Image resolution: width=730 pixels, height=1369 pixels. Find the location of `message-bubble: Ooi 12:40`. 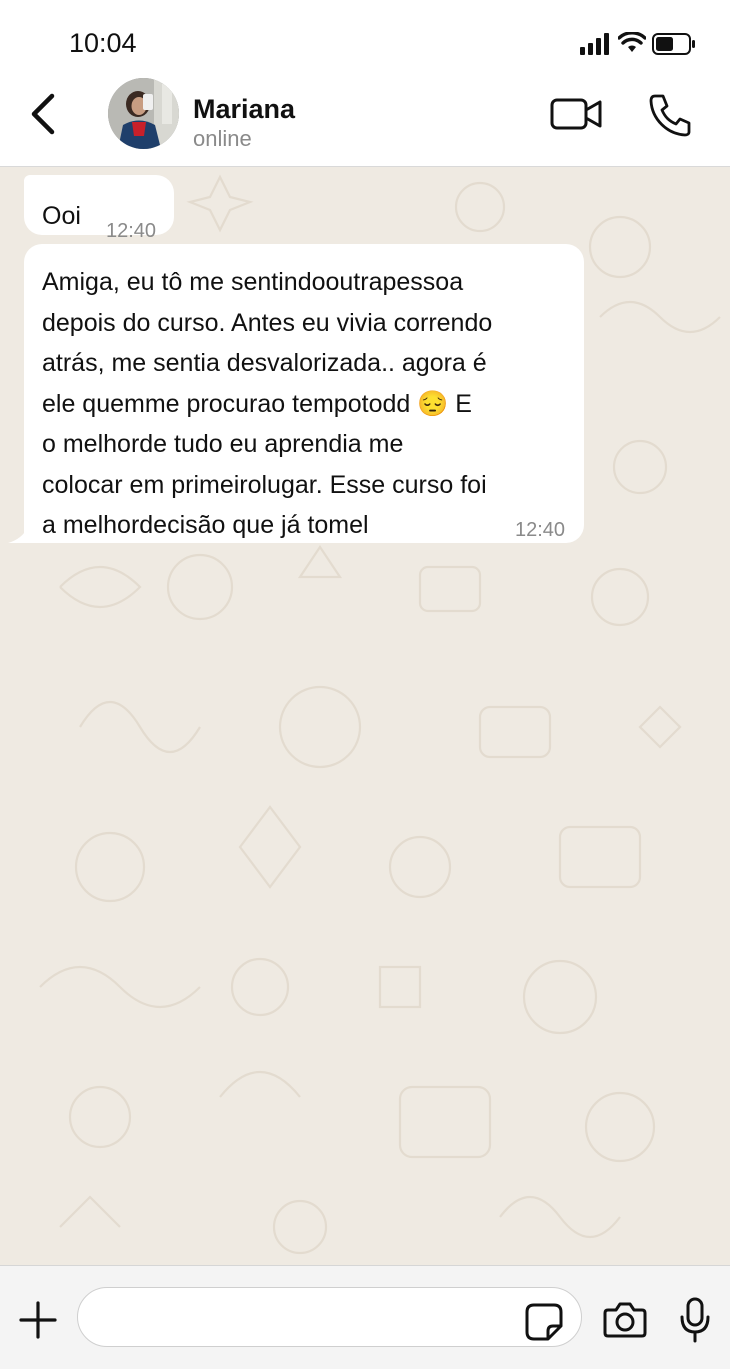

message-bubble: Ooi 12:40 is located at coordinates (99, 208).